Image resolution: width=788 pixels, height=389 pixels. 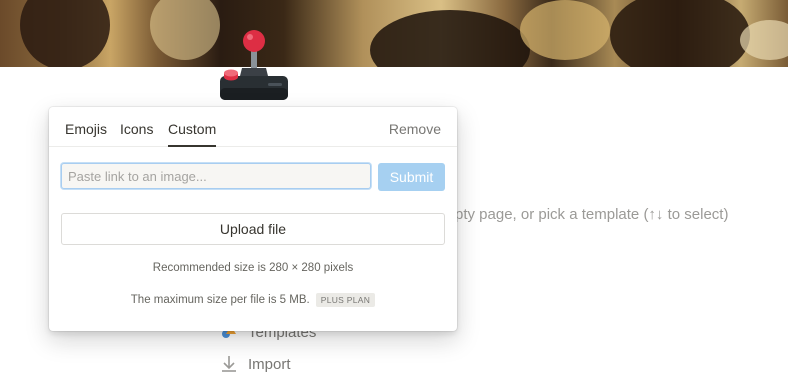 I want to click on upload-file-button: Upload file, so click(x=253, y=229).